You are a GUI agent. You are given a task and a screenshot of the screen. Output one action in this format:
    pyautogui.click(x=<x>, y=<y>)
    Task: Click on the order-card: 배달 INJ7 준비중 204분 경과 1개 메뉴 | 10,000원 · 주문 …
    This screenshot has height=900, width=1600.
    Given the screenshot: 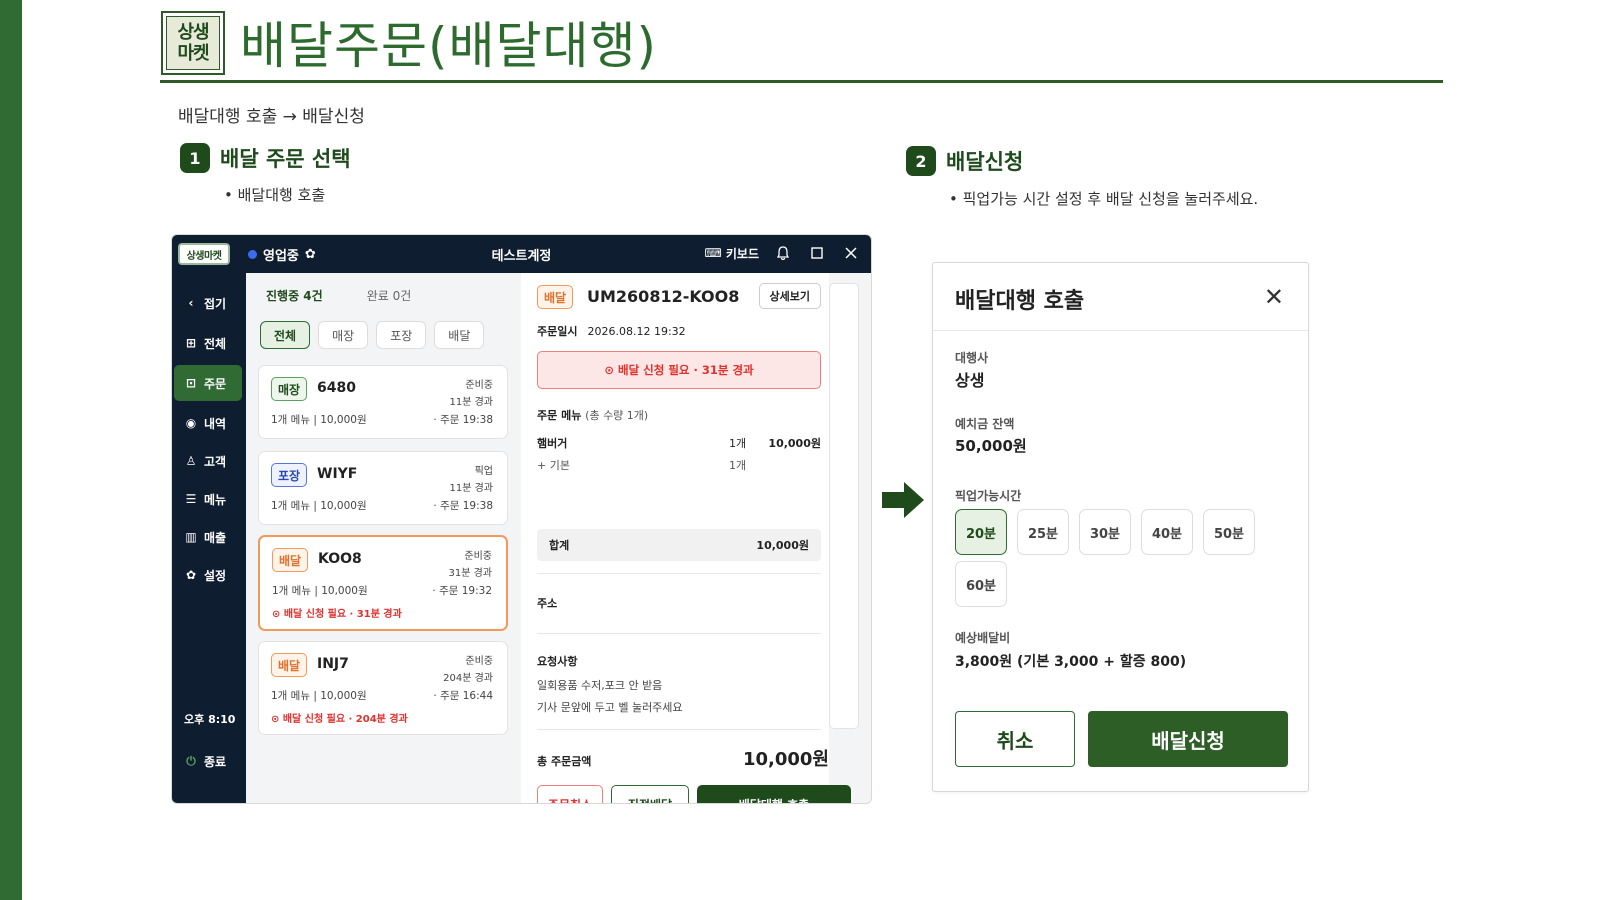 What is the action you would take?
    pyautogui.click(x=383, y=688)
    